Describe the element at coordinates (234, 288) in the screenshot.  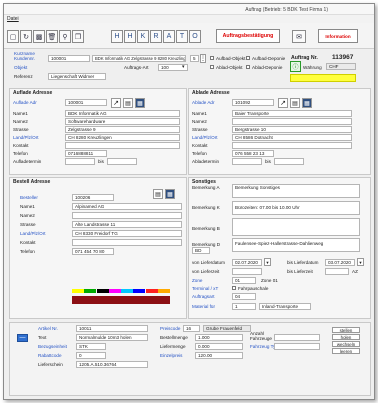
I see `terminal-checkbox` at that location.